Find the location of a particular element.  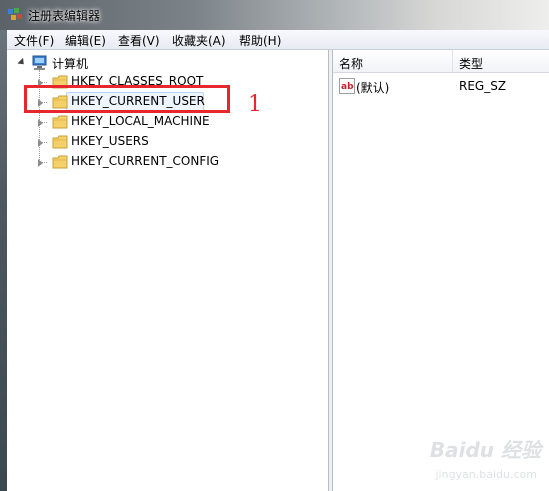

column-separator is located at coordinates (452, 61).